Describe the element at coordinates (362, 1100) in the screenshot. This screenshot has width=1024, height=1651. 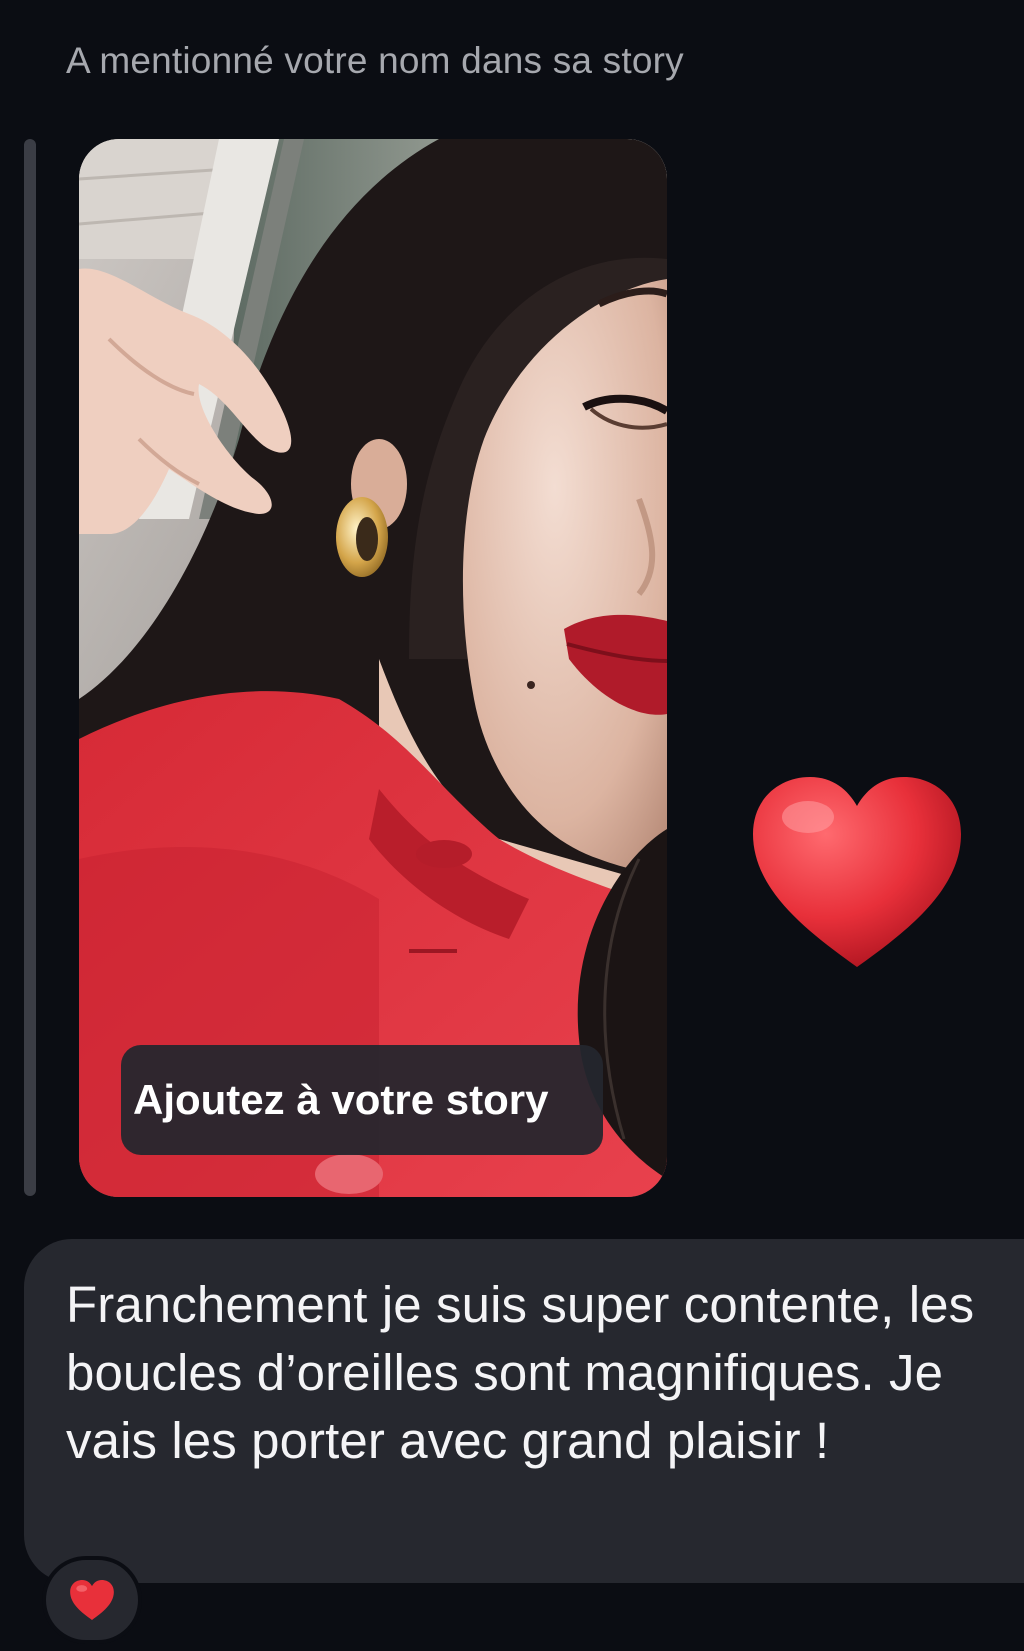
I see `add-to-story-button: Ajoutez à votre story` at that location.